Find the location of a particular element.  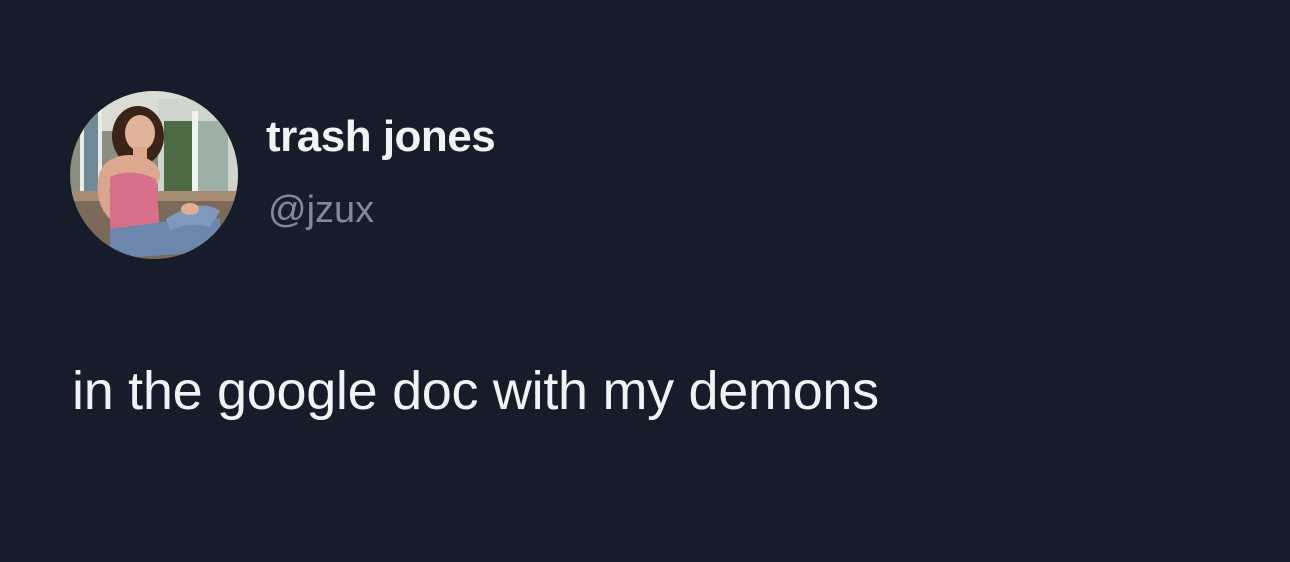

avatar is located at coordinates (154, 175).